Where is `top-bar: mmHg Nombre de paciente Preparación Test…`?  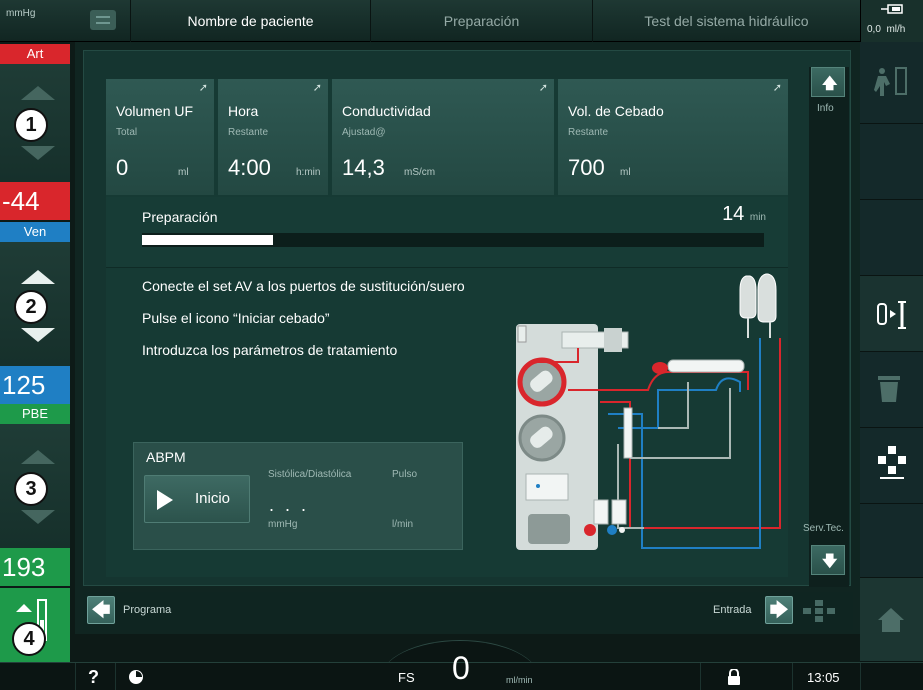
top-bar: mmHg Nombre de paciente Preparación Test… is located at coordinates (461, 21).